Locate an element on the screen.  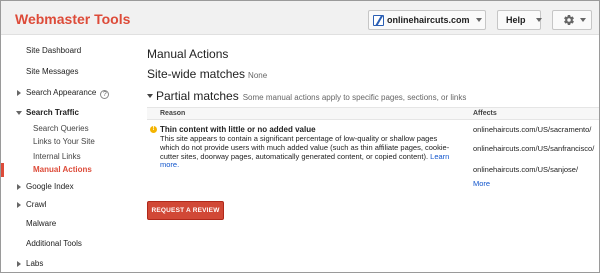
table-header: Reason Affects is located at coordinates (373, 113).